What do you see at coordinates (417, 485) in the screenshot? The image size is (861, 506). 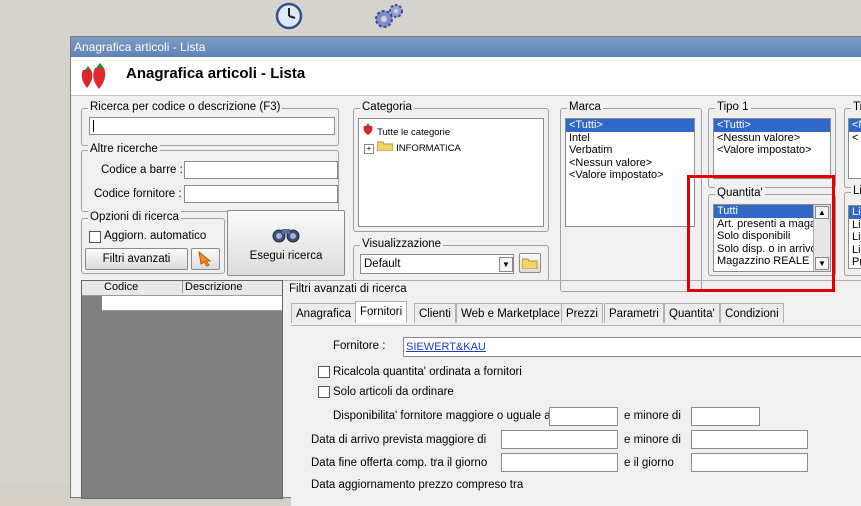 I see `data-aggiornamento-label: Data aggiornamento prezzo compreso tra` at bounding box center [417, 485].